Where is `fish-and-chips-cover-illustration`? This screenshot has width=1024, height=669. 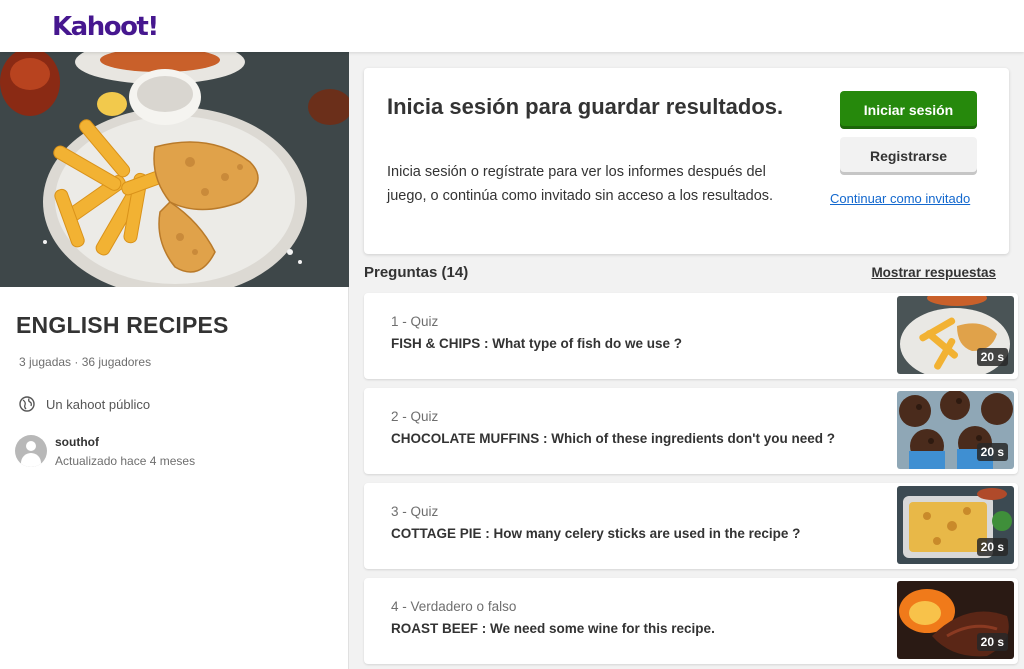
fish-and-chips-cover-illustration is located at coordinates (174, 169).